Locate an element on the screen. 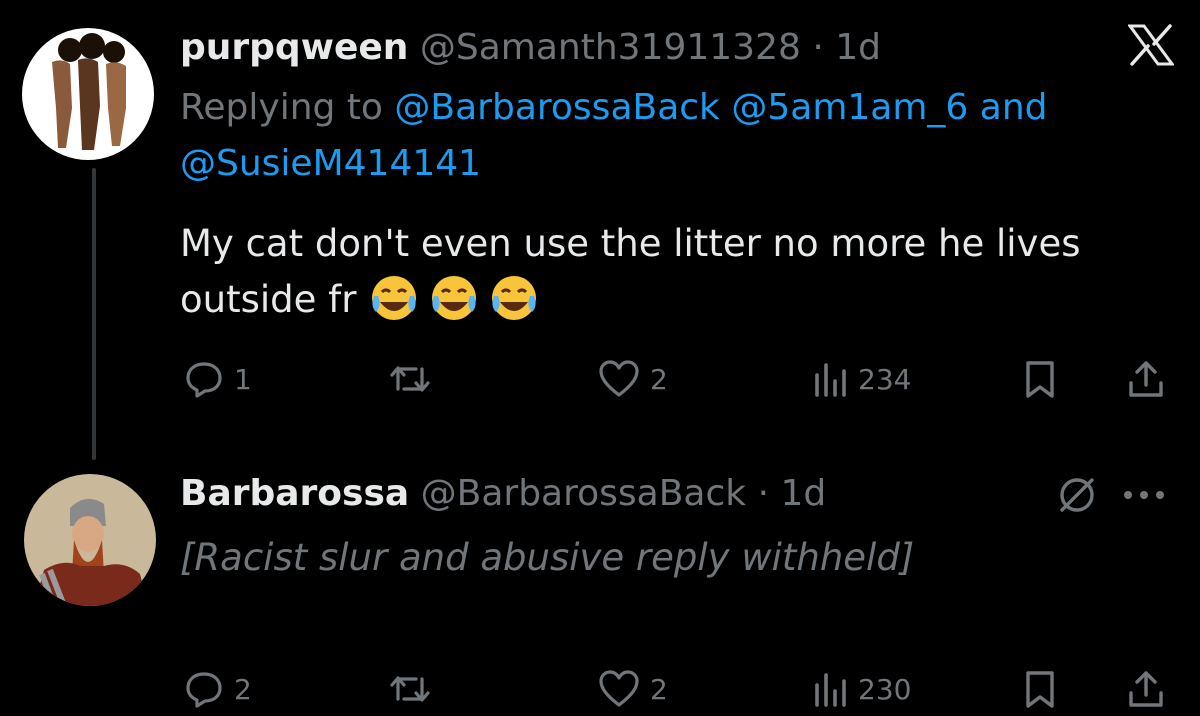  reply-count: 2 is located at coordinates (243, 689).